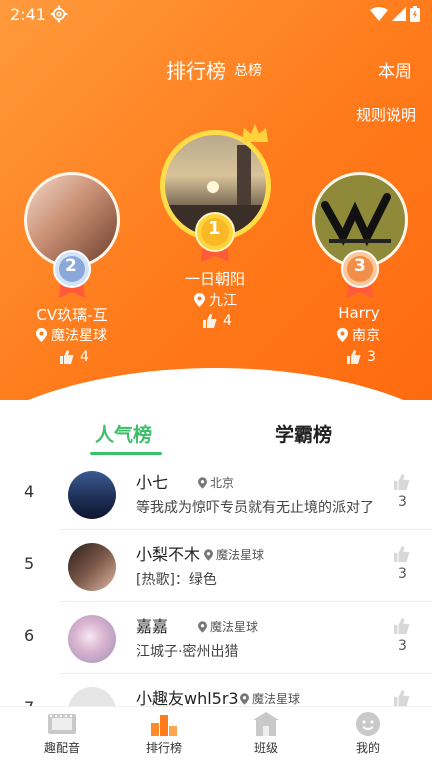 This screenshot has width=432, height=767. Describe the element at coordinates (216, 736) in the screenshot. I see `bottom-navigation: 趣配音 排行榜 班级 我的` at that location.